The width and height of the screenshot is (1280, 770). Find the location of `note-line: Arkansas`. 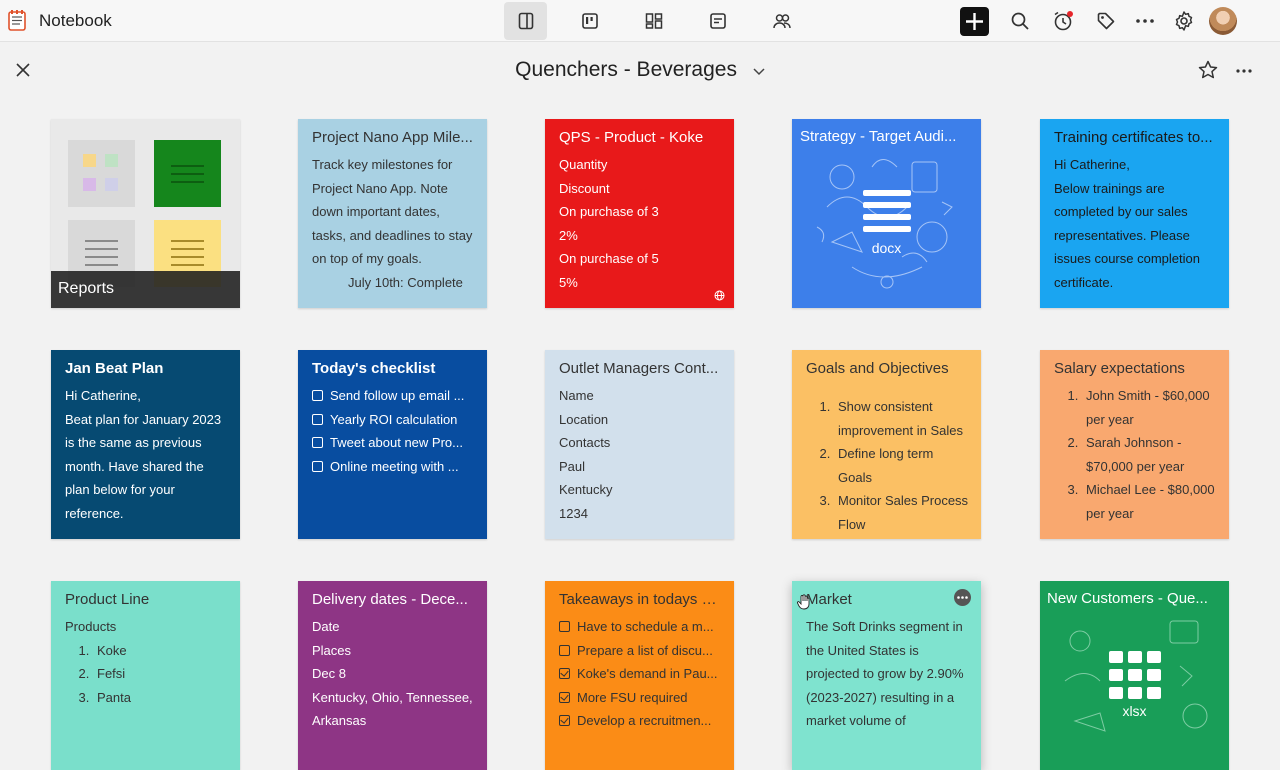

note-line: Arkansas is located at coordinates (339, 721).